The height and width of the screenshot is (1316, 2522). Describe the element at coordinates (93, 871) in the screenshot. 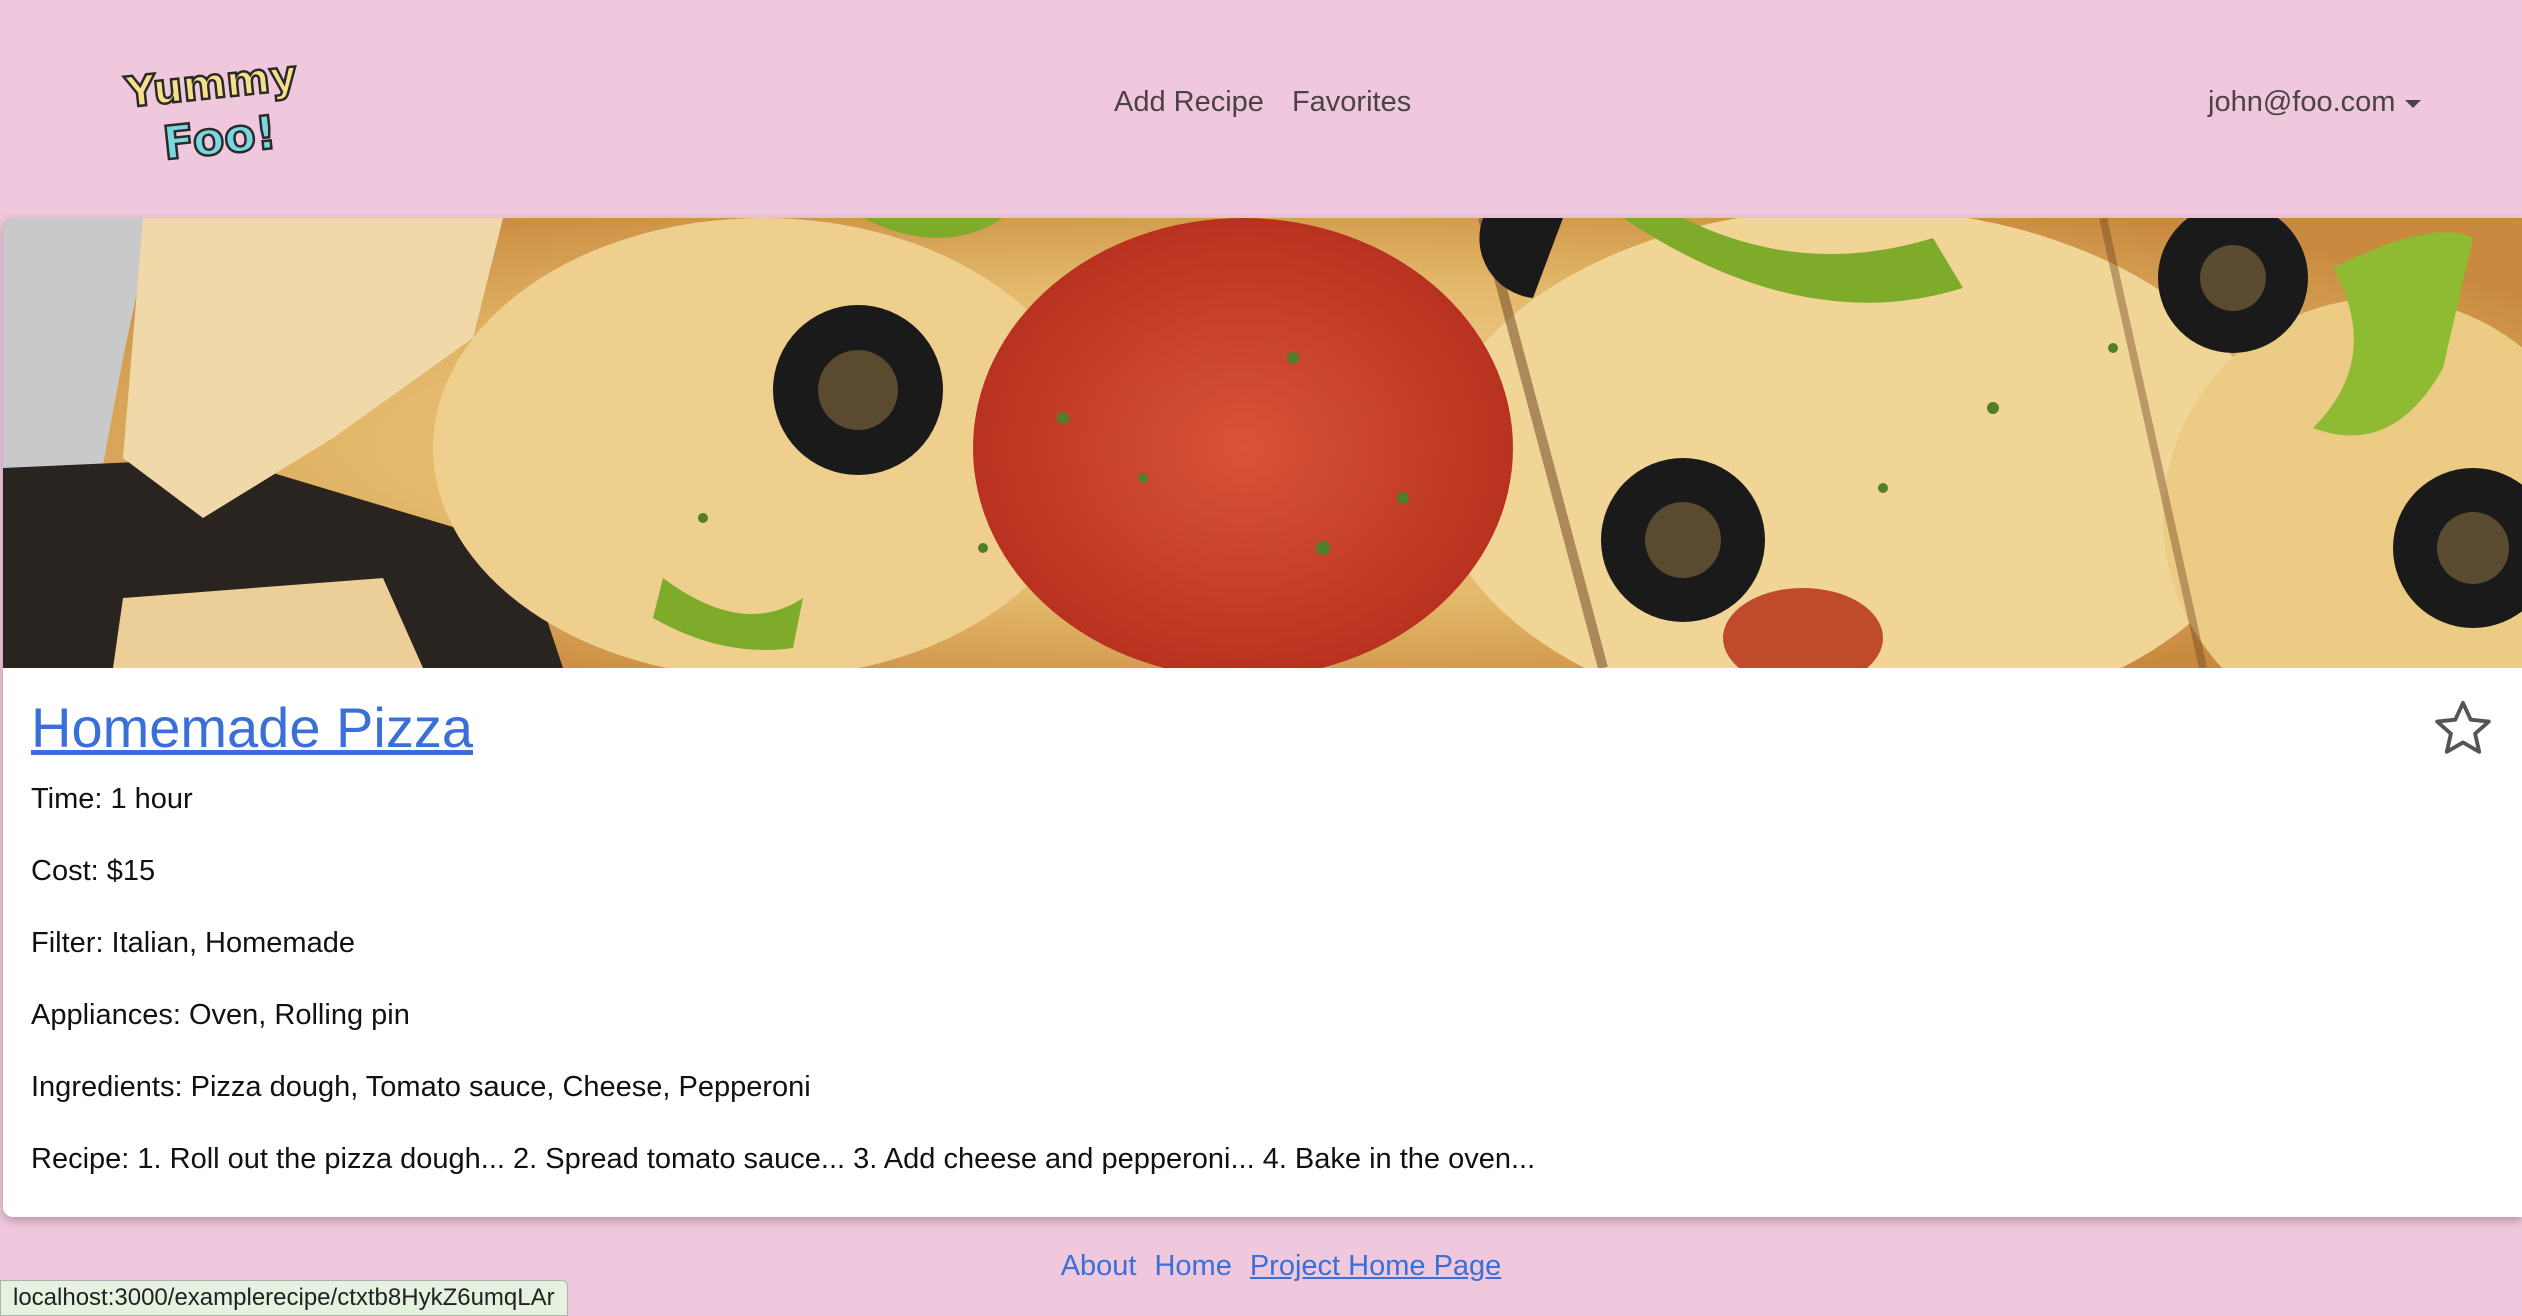

I see `recipe-cost: Cost: $15` at that location.